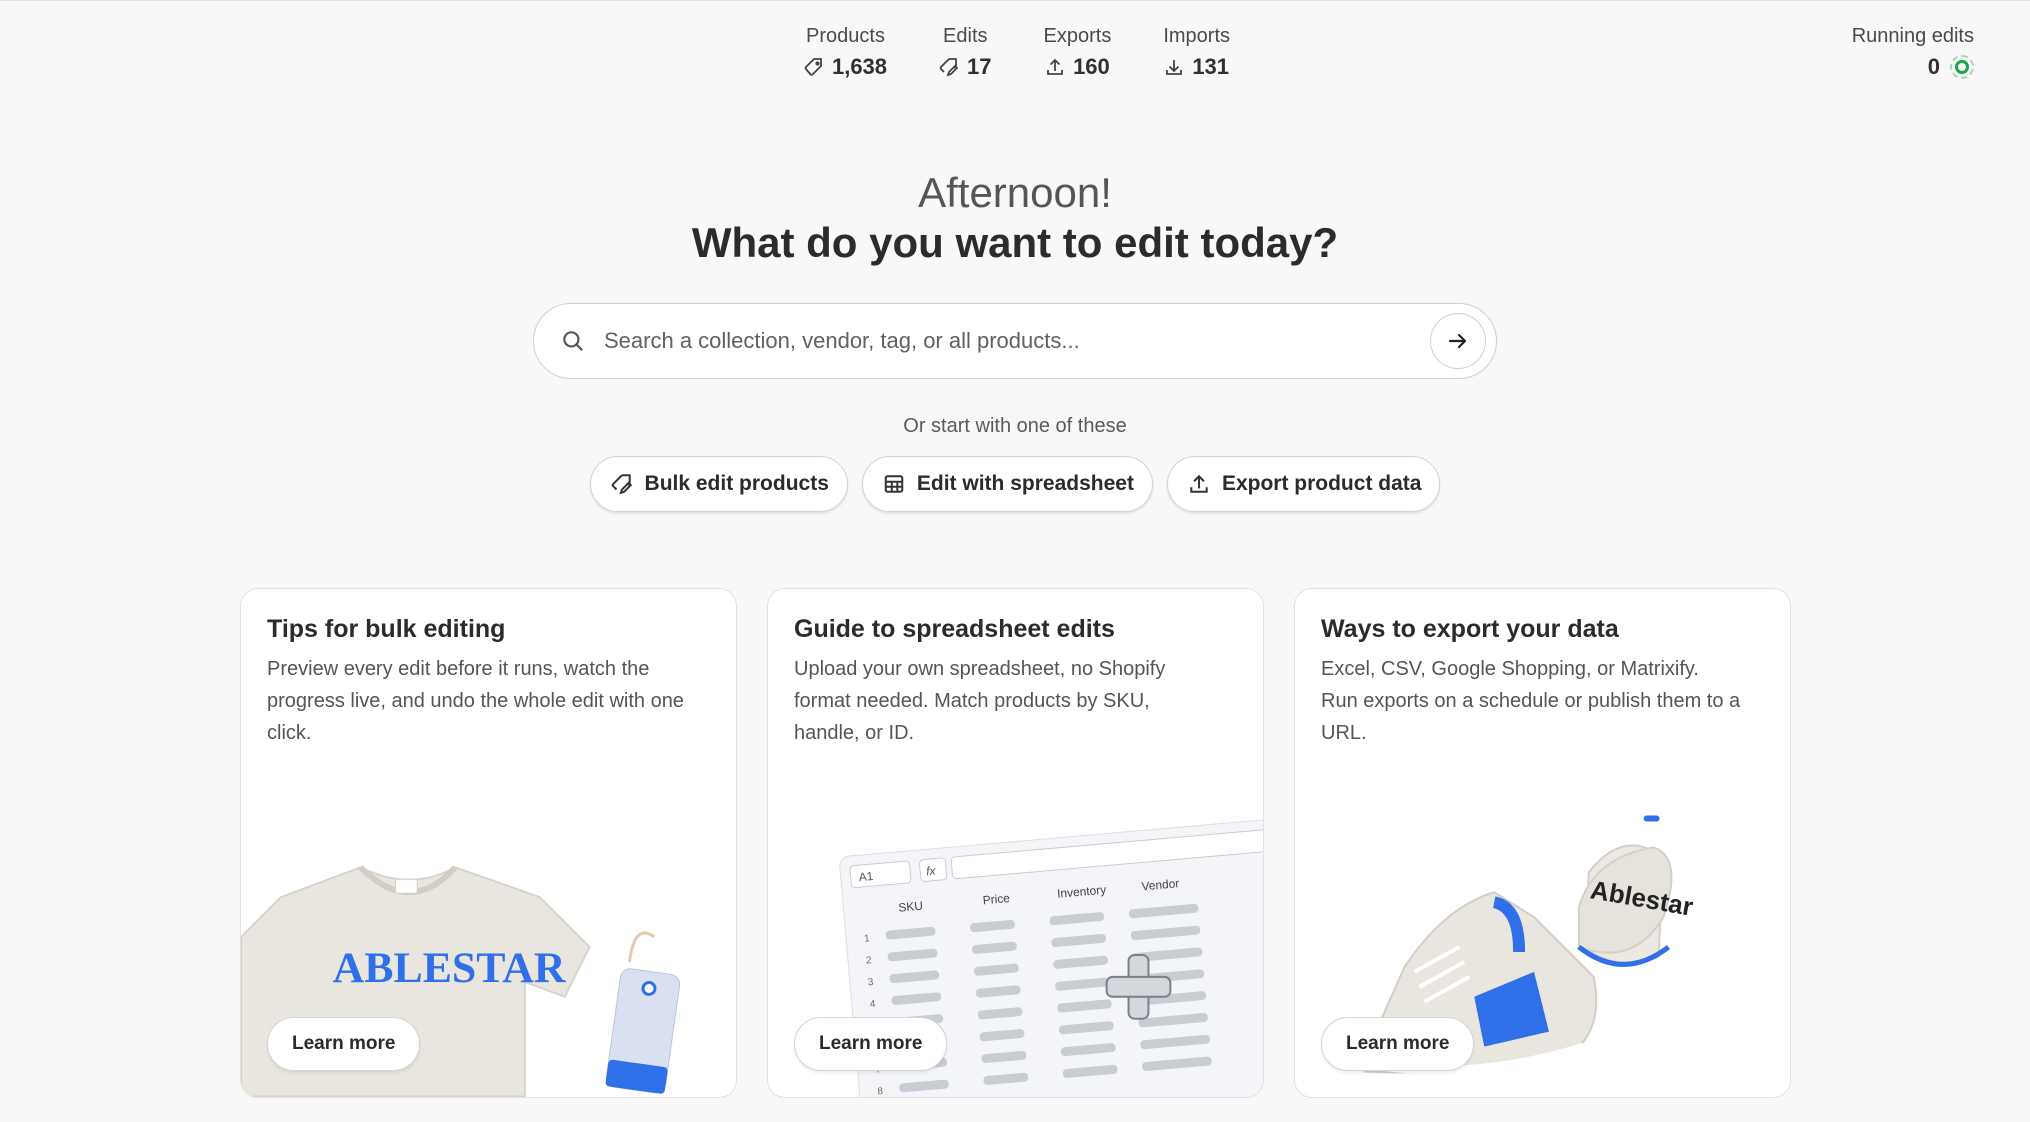 Image resolution: width=2030 pixels, height=1122 pixels. What do you see at coordinates (965, 36) in the screenshot?
I see `stat-label: Edits` at bounding box center [965, 36].